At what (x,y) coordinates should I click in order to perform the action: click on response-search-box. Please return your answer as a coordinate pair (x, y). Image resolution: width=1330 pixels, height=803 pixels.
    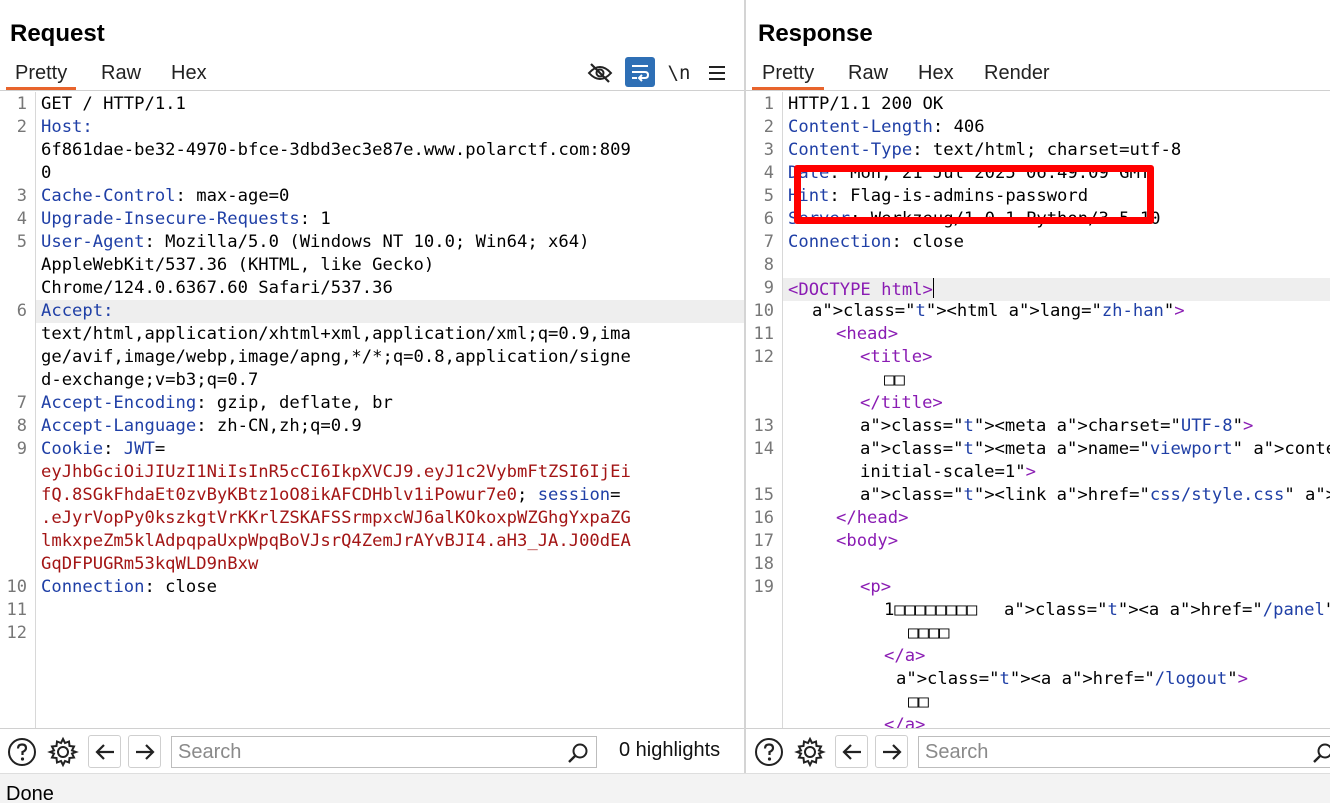
    Looking at the image, I should click on (1124, 752).